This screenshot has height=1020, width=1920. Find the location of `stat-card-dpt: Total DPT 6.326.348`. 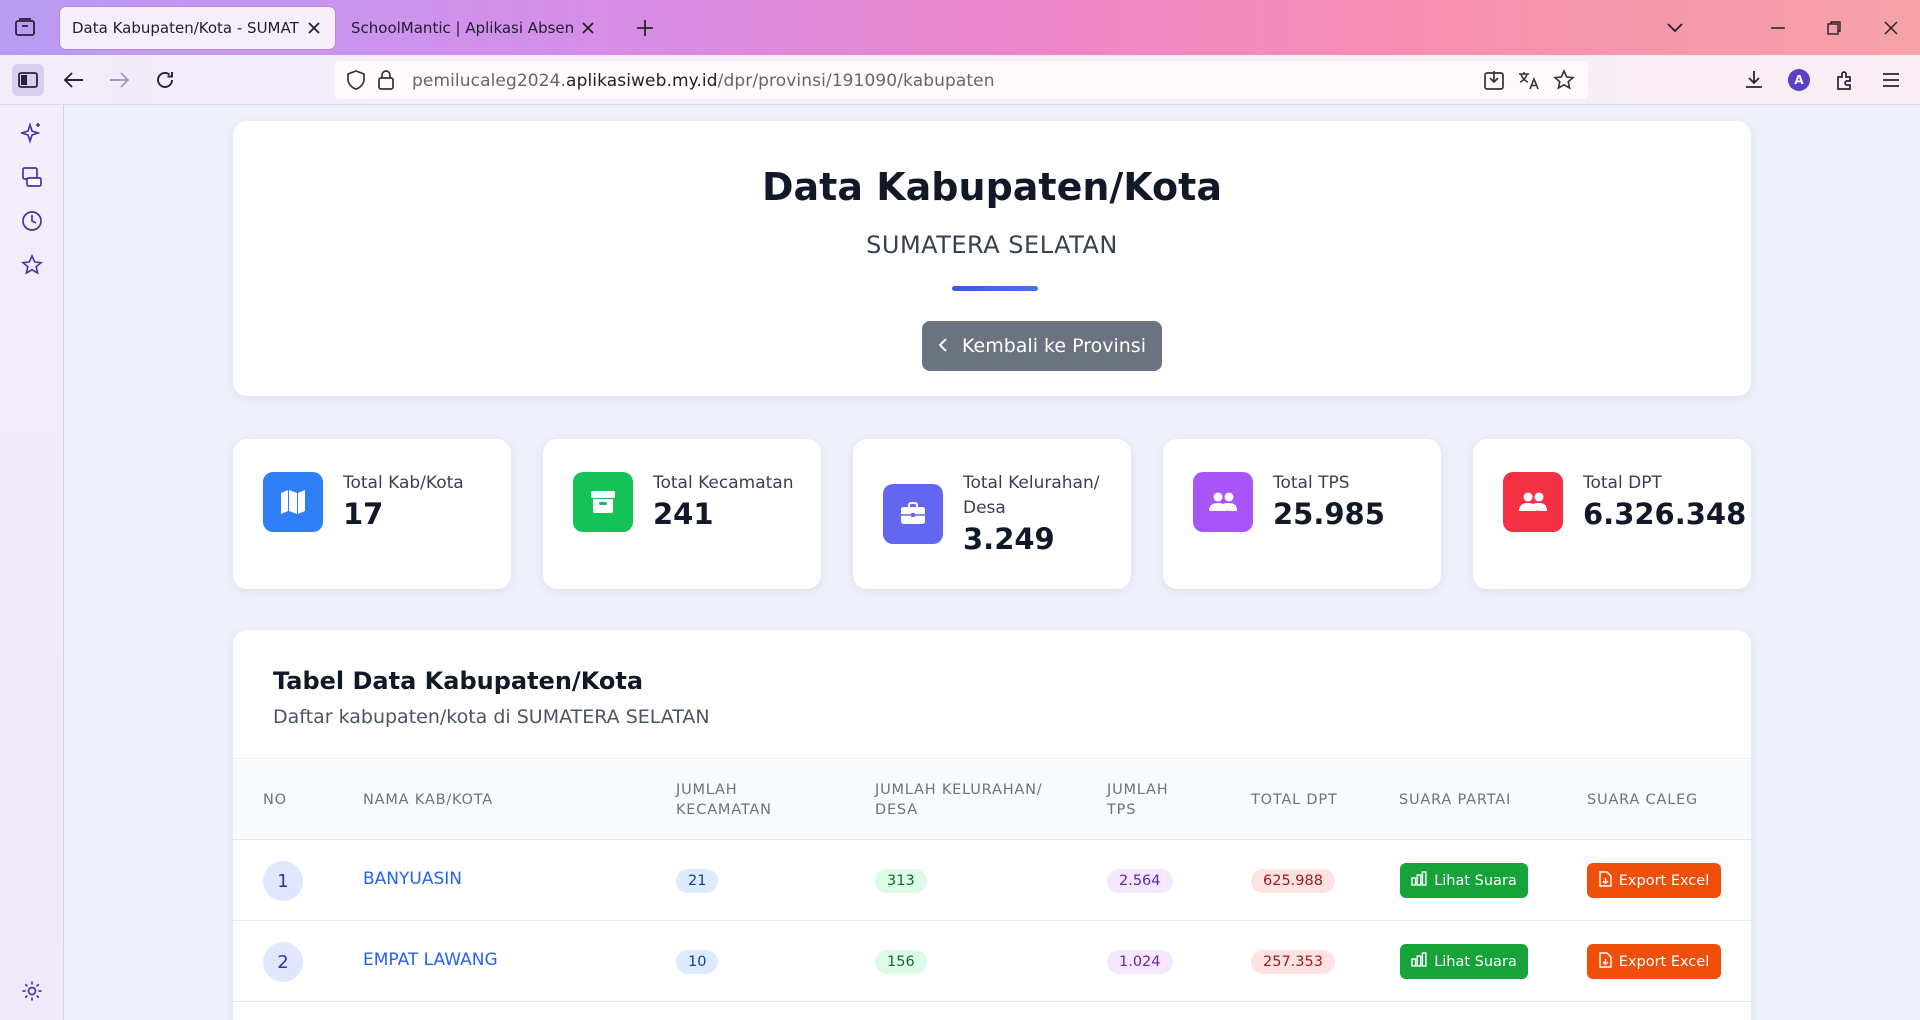

stat-card-dpt: Total DPT 6.326.348 is located at coordinates (1612, 514).